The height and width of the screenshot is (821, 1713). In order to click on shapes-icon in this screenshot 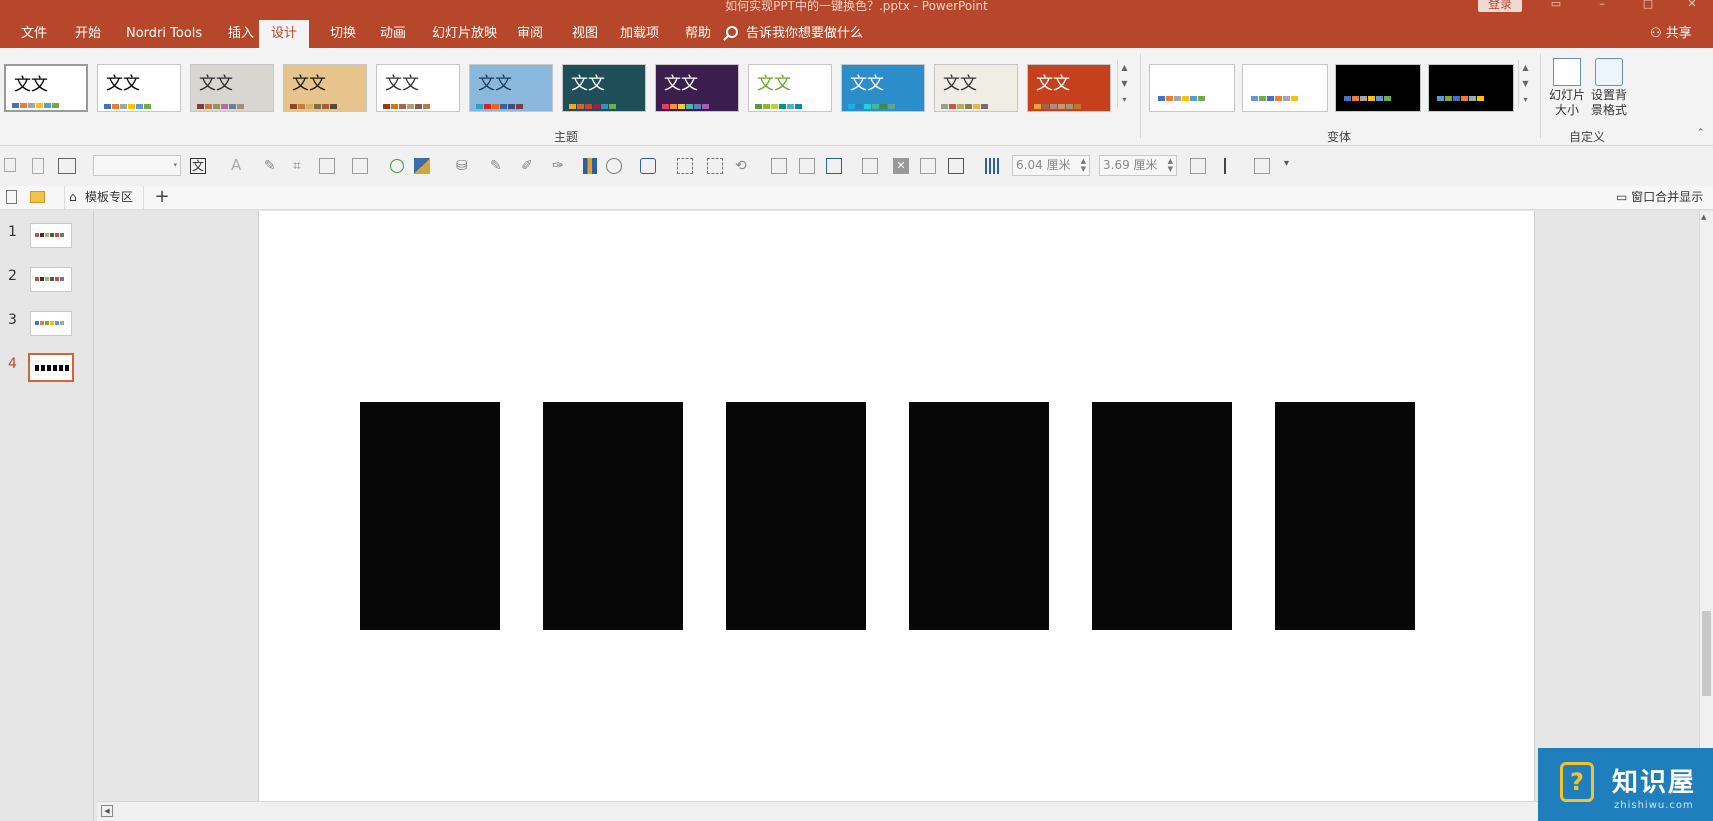, I will do `click(648, 166)`.